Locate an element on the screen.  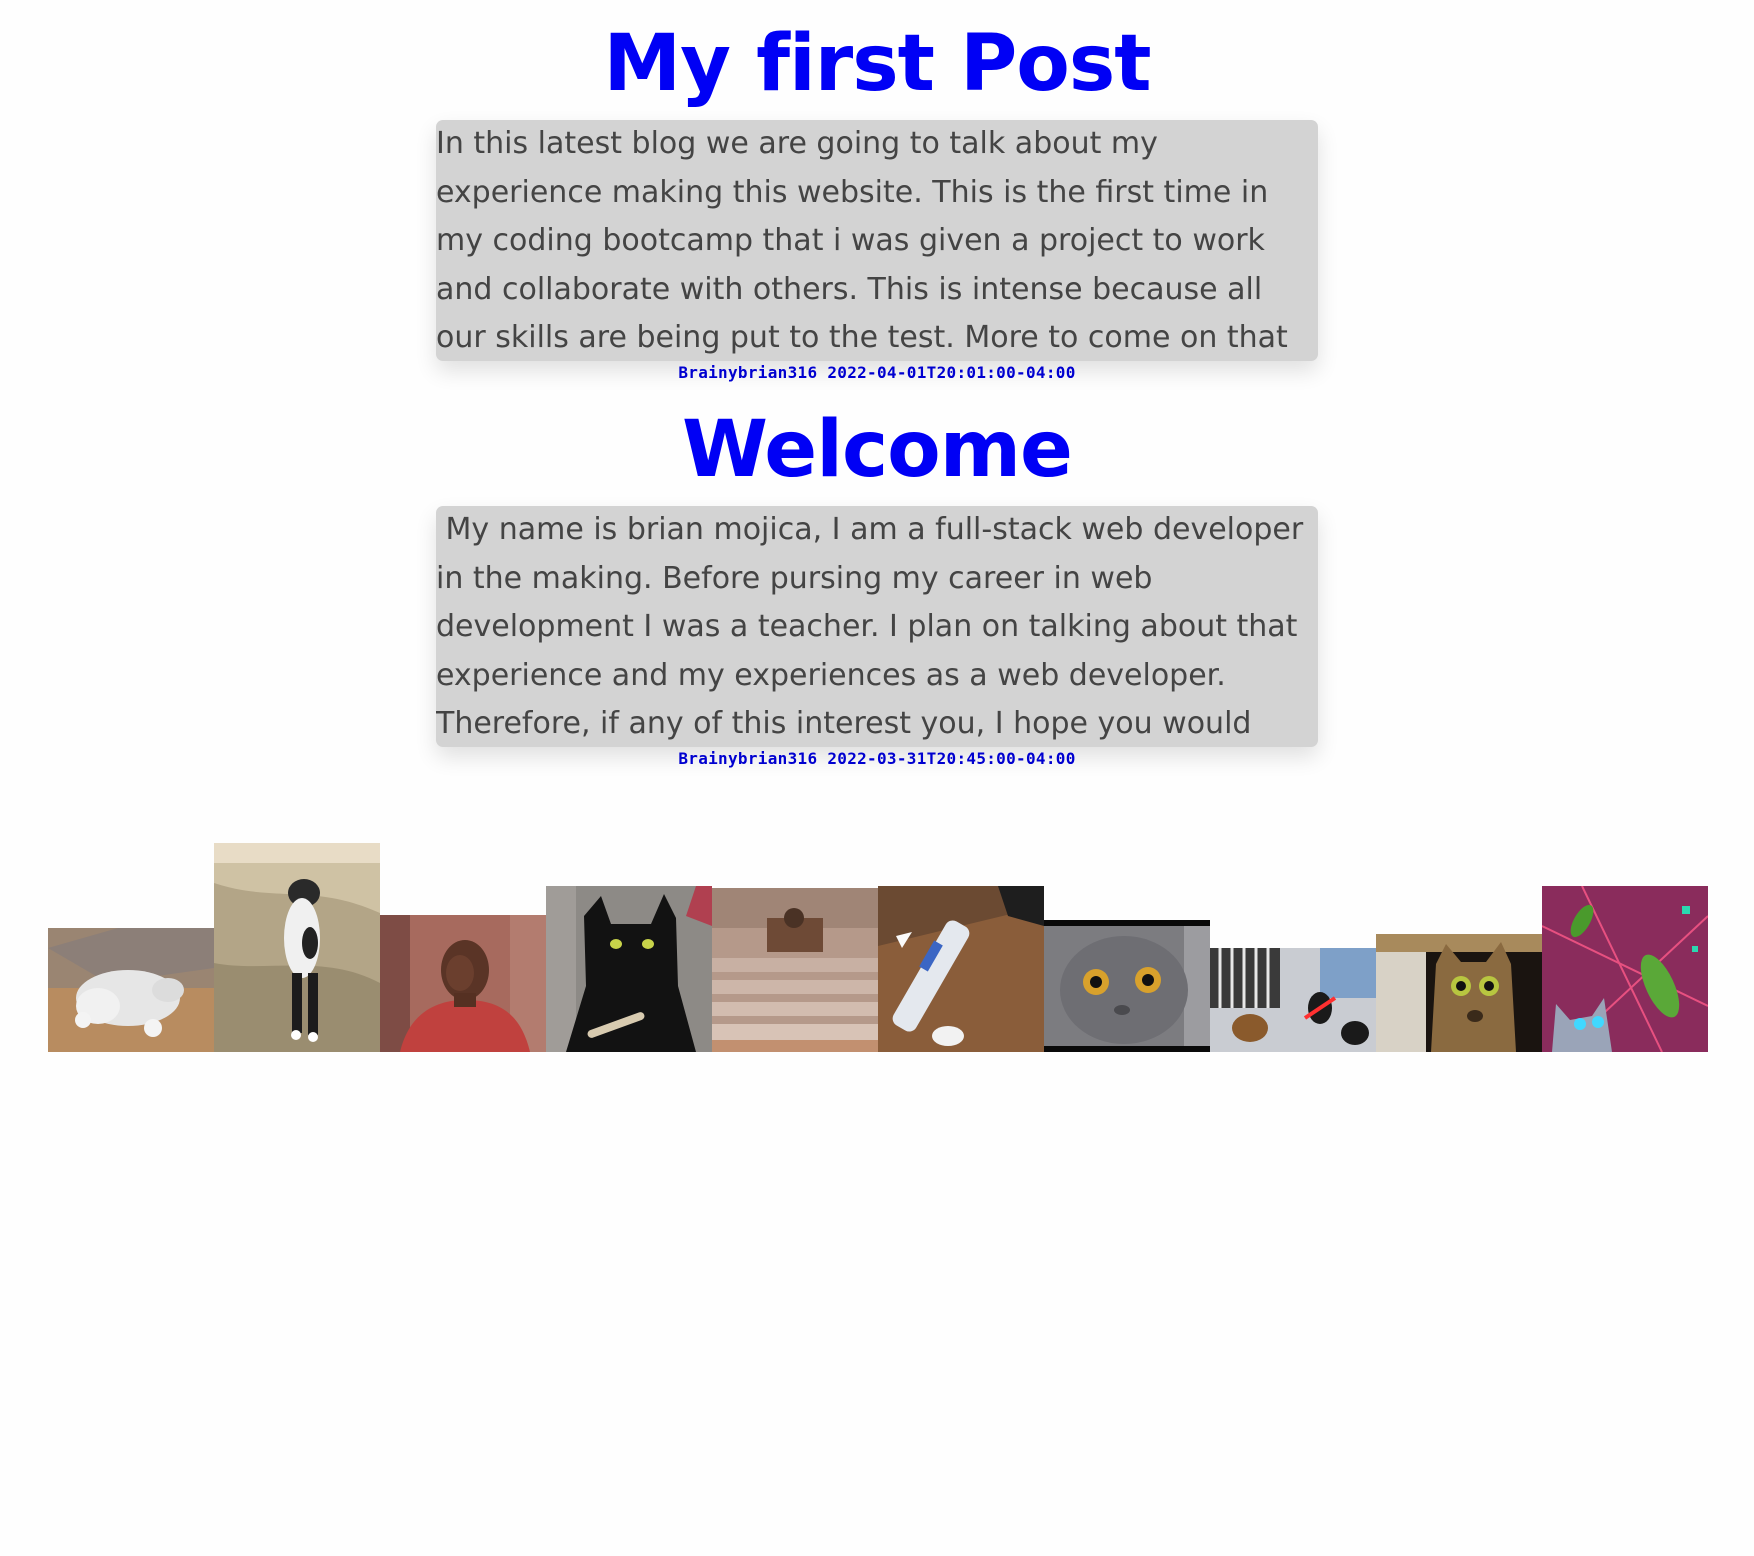
man-red-shirt-gif is located at coordinates (463, 983).